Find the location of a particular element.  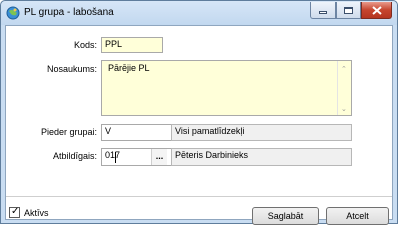

kods-input: PPL is located at coordinates (132, 45).